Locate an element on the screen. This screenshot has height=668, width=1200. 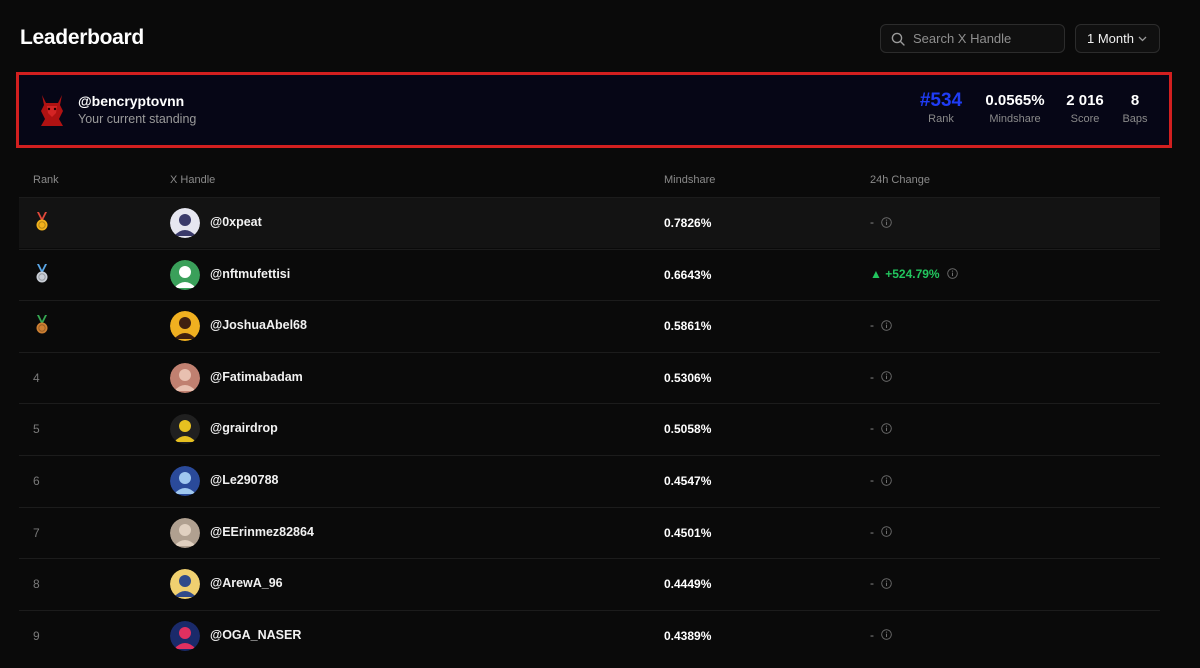
stat-rank-value: #534 is located at coordinates (941, 100).